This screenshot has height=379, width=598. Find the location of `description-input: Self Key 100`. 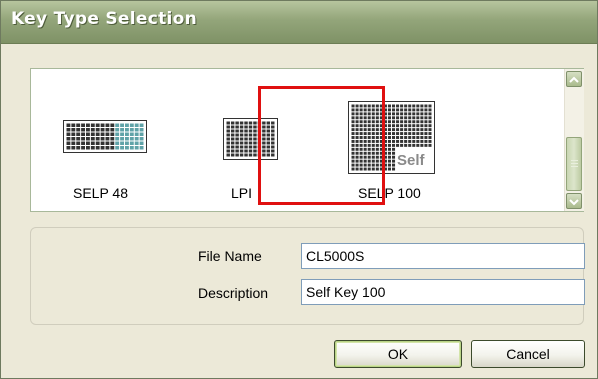

description-input: Self Key 100 is located at coordinates (443, 292).